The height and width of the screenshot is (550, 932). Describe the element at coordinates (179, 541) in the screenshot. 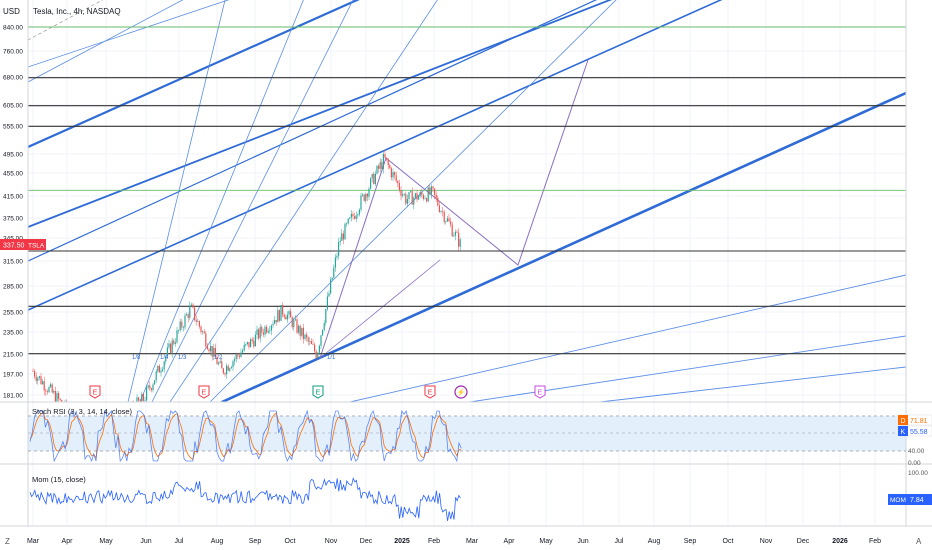

I see `time-axis-label: Jul` at that location.